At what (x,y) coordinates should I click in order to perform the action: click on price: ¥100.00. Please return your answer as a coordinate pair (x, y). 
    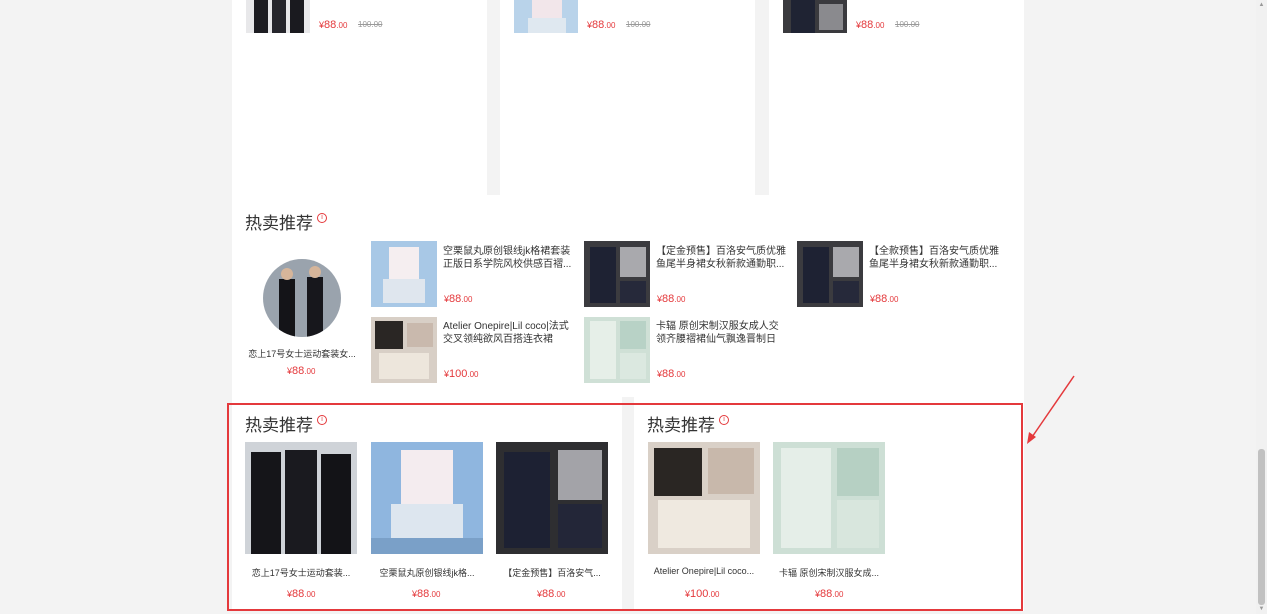
    Looking at the image, I should click on (461, 374).